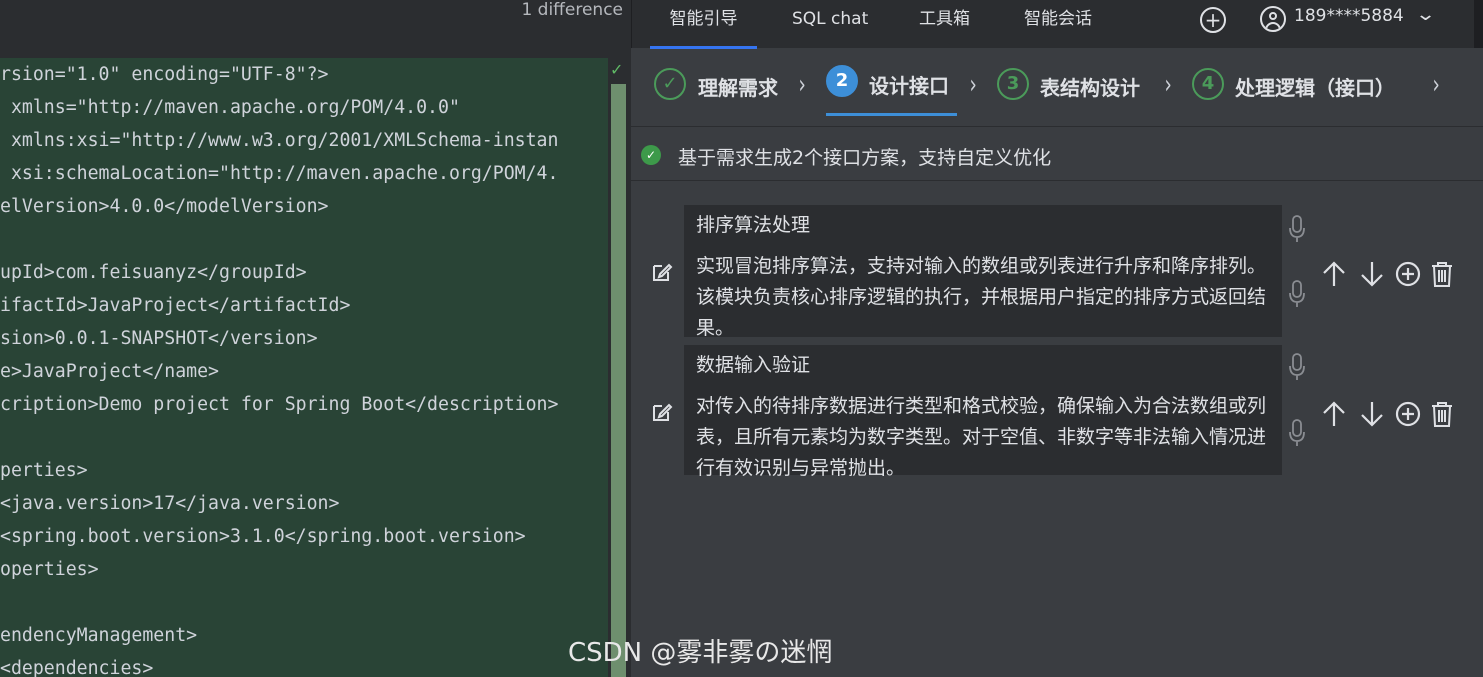 The image size is (1483, 677). I want to click on card-title: 排序算法处理, so click(984, 228).